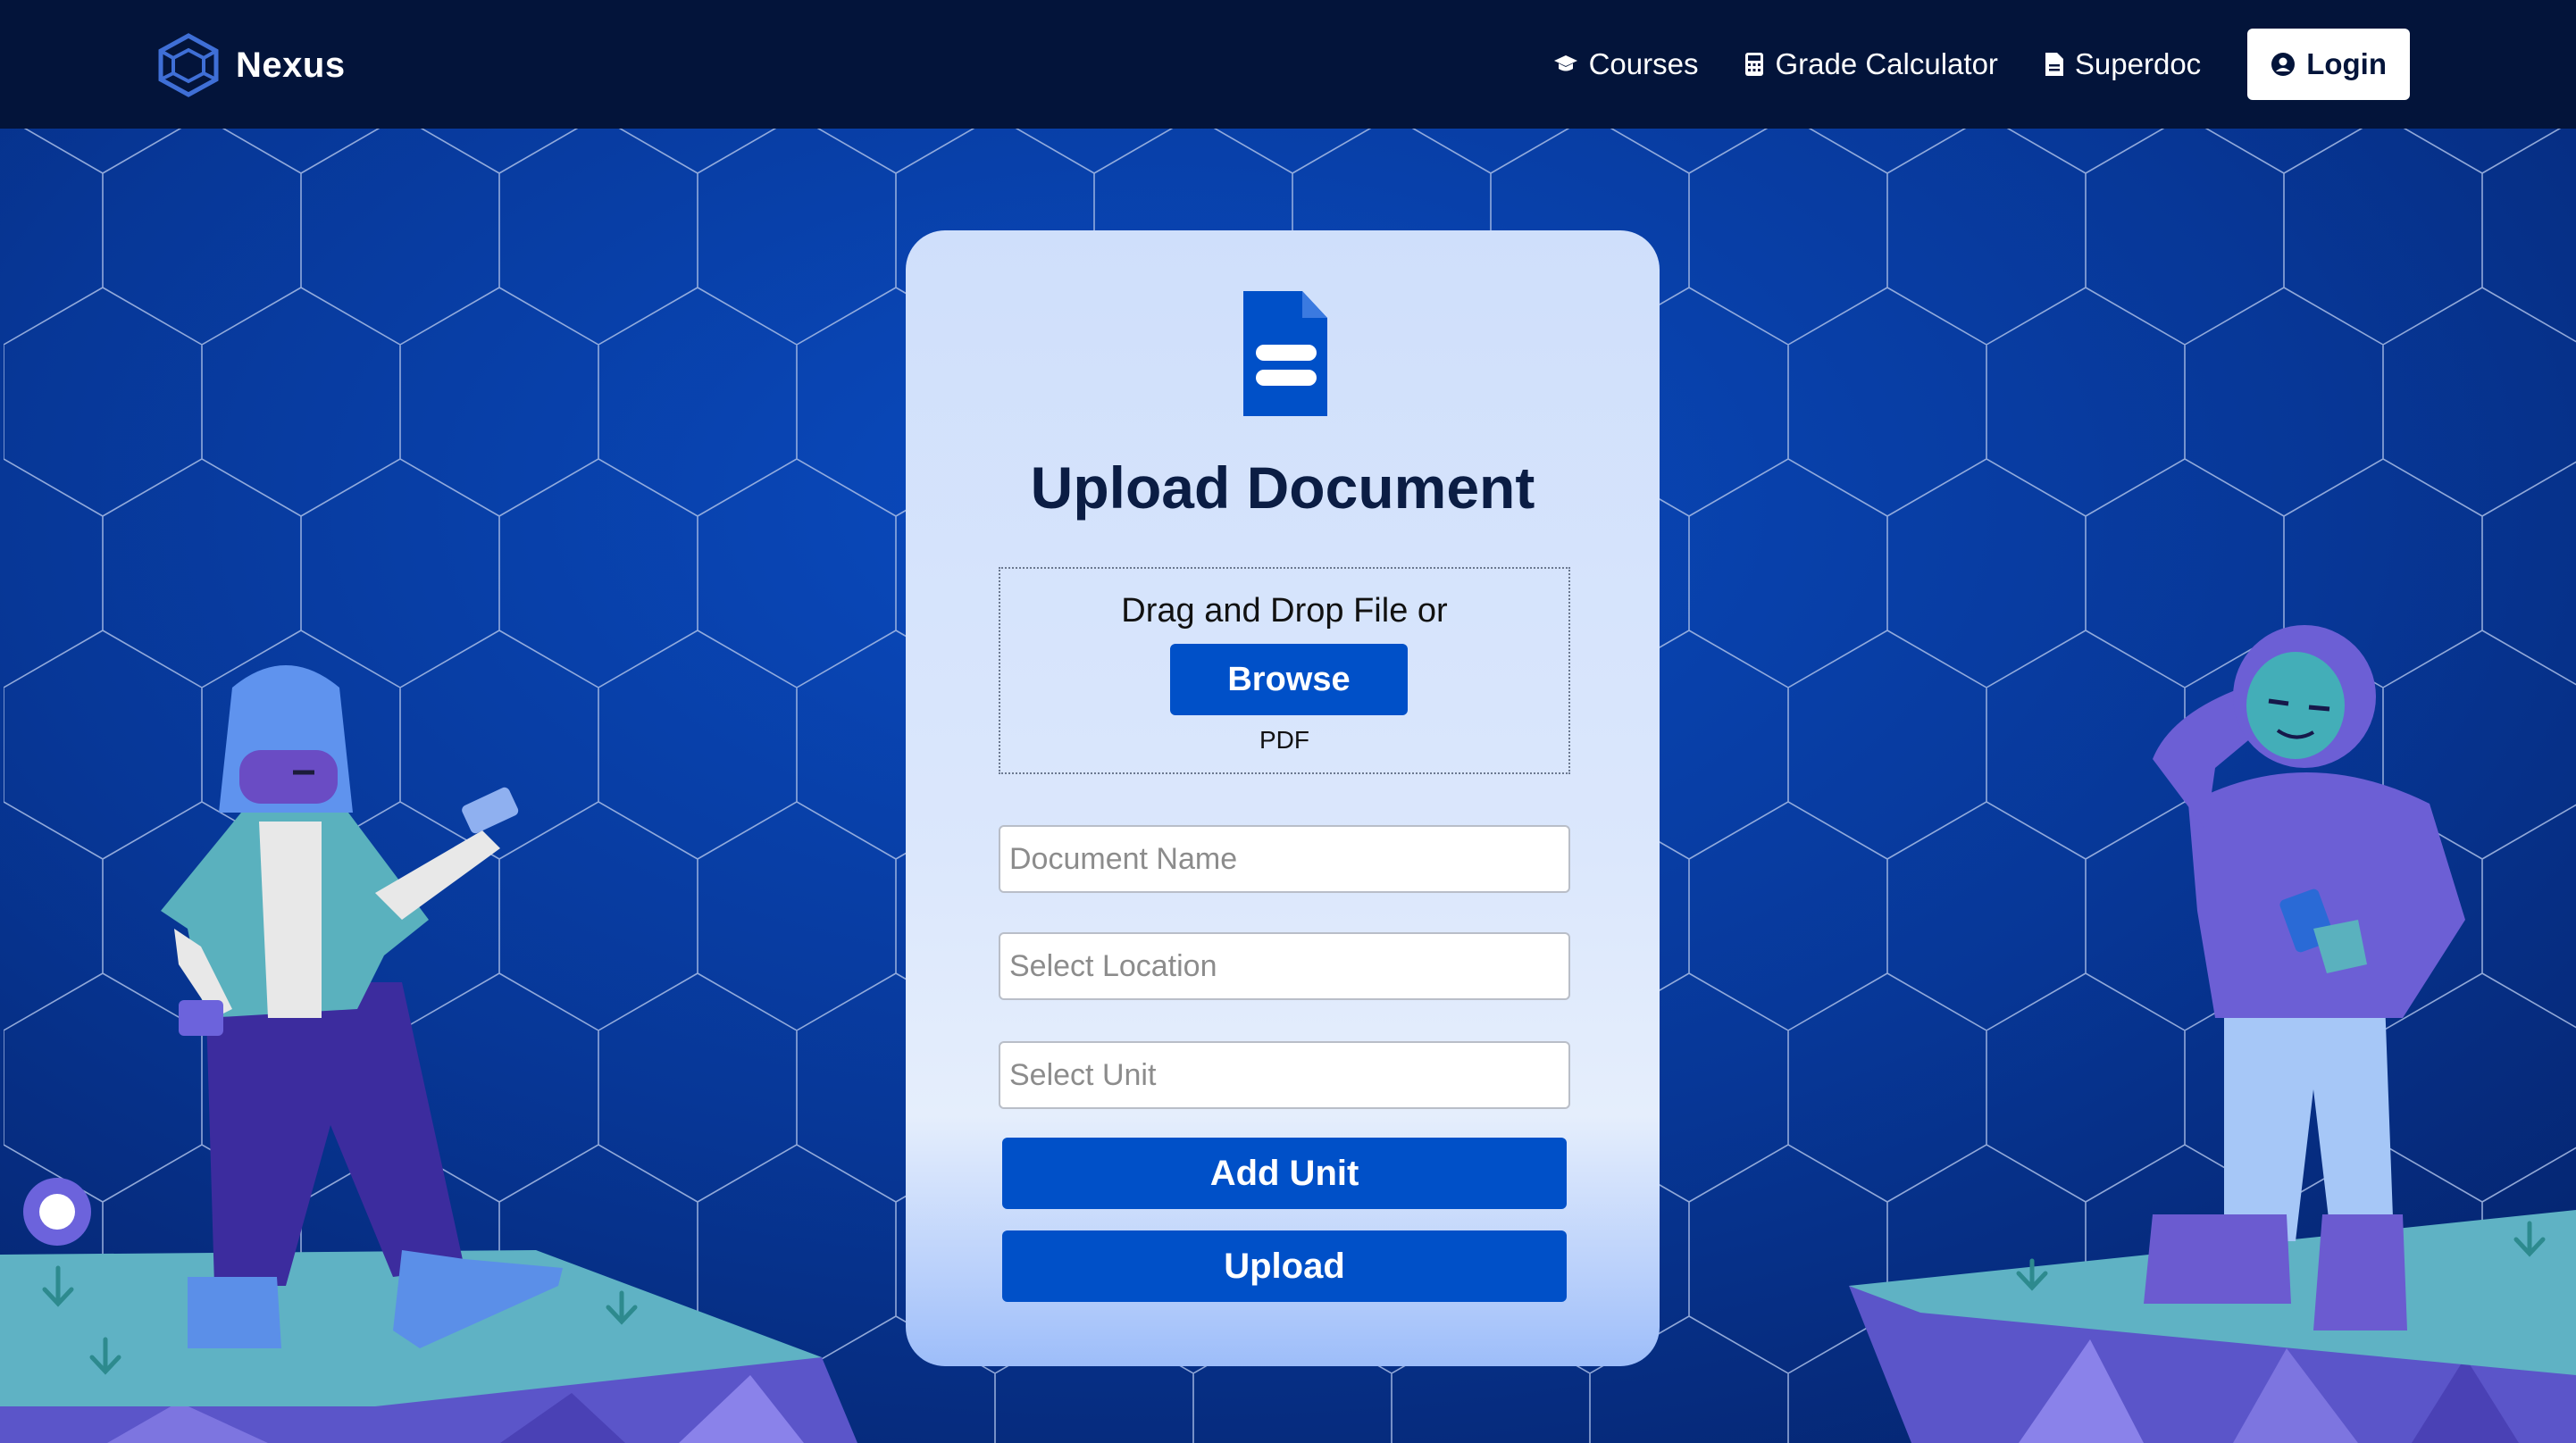  I want to click on boy-with-phone-illustration, so click(2305, 977).